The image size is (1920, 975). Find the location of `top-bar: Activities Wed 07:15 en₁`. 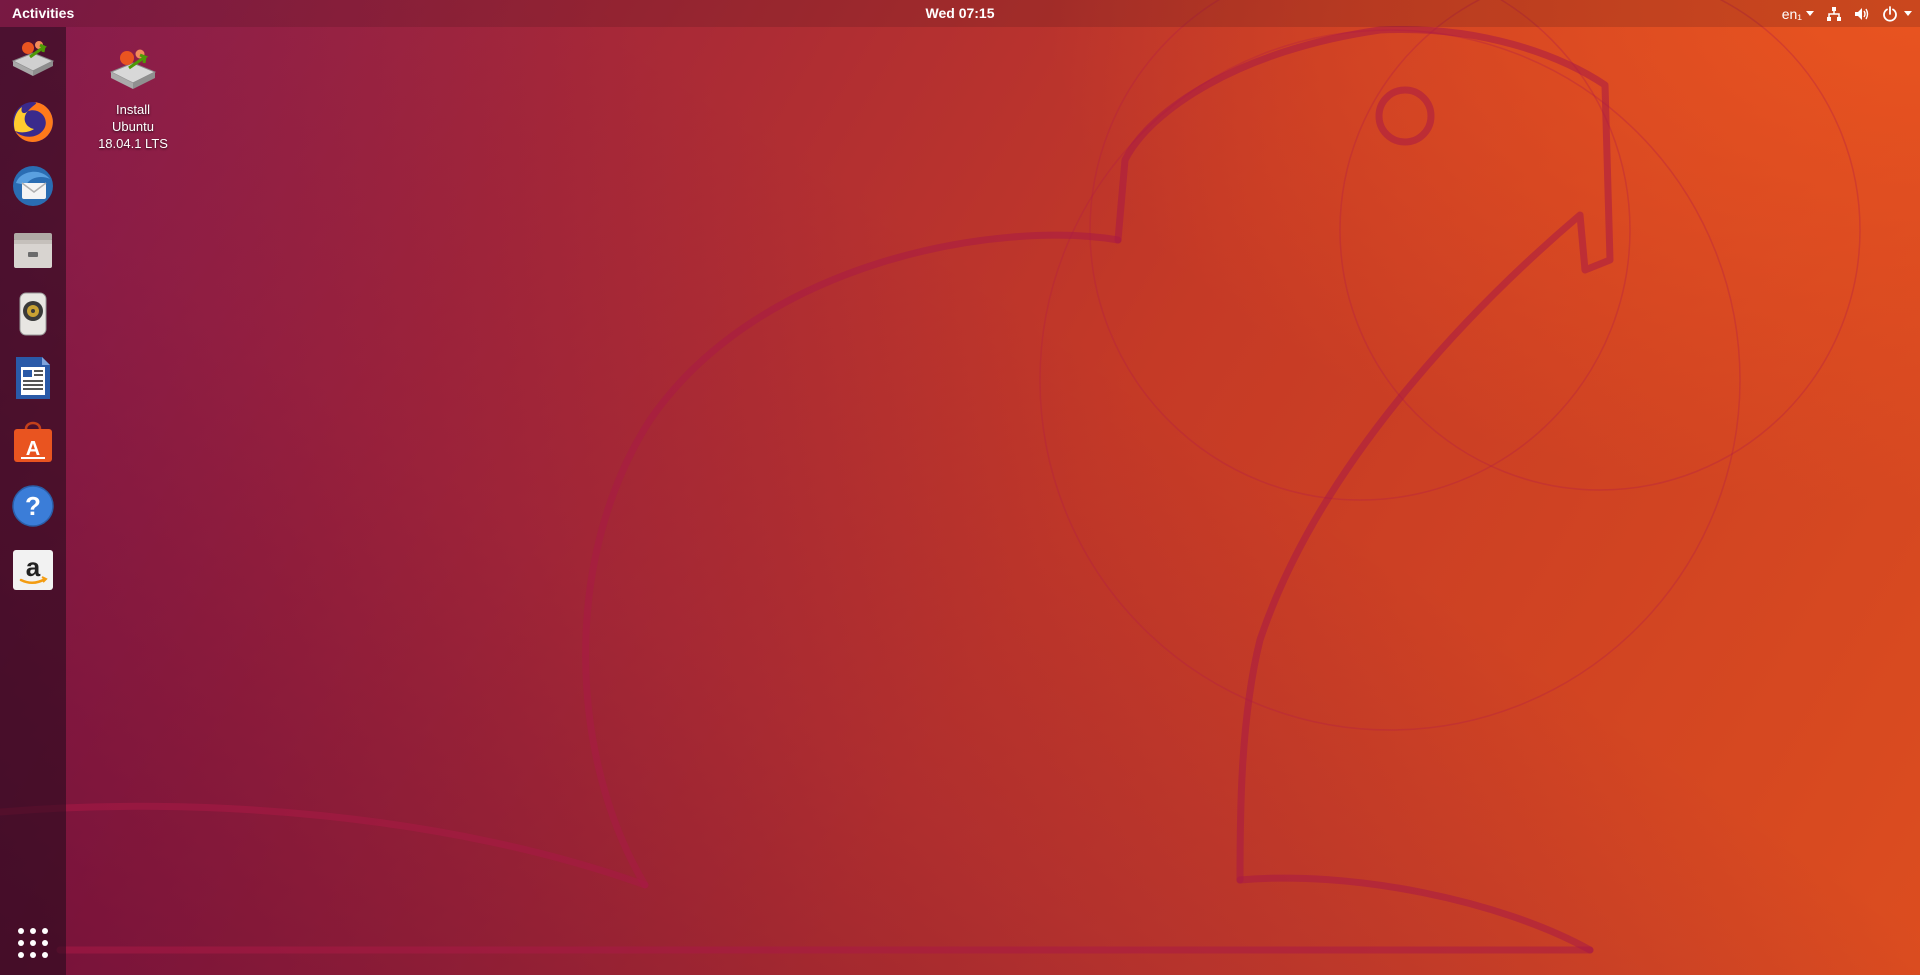

top-bar: Activities Wed 07:15 en₁ is located at coordinates (960, 13).